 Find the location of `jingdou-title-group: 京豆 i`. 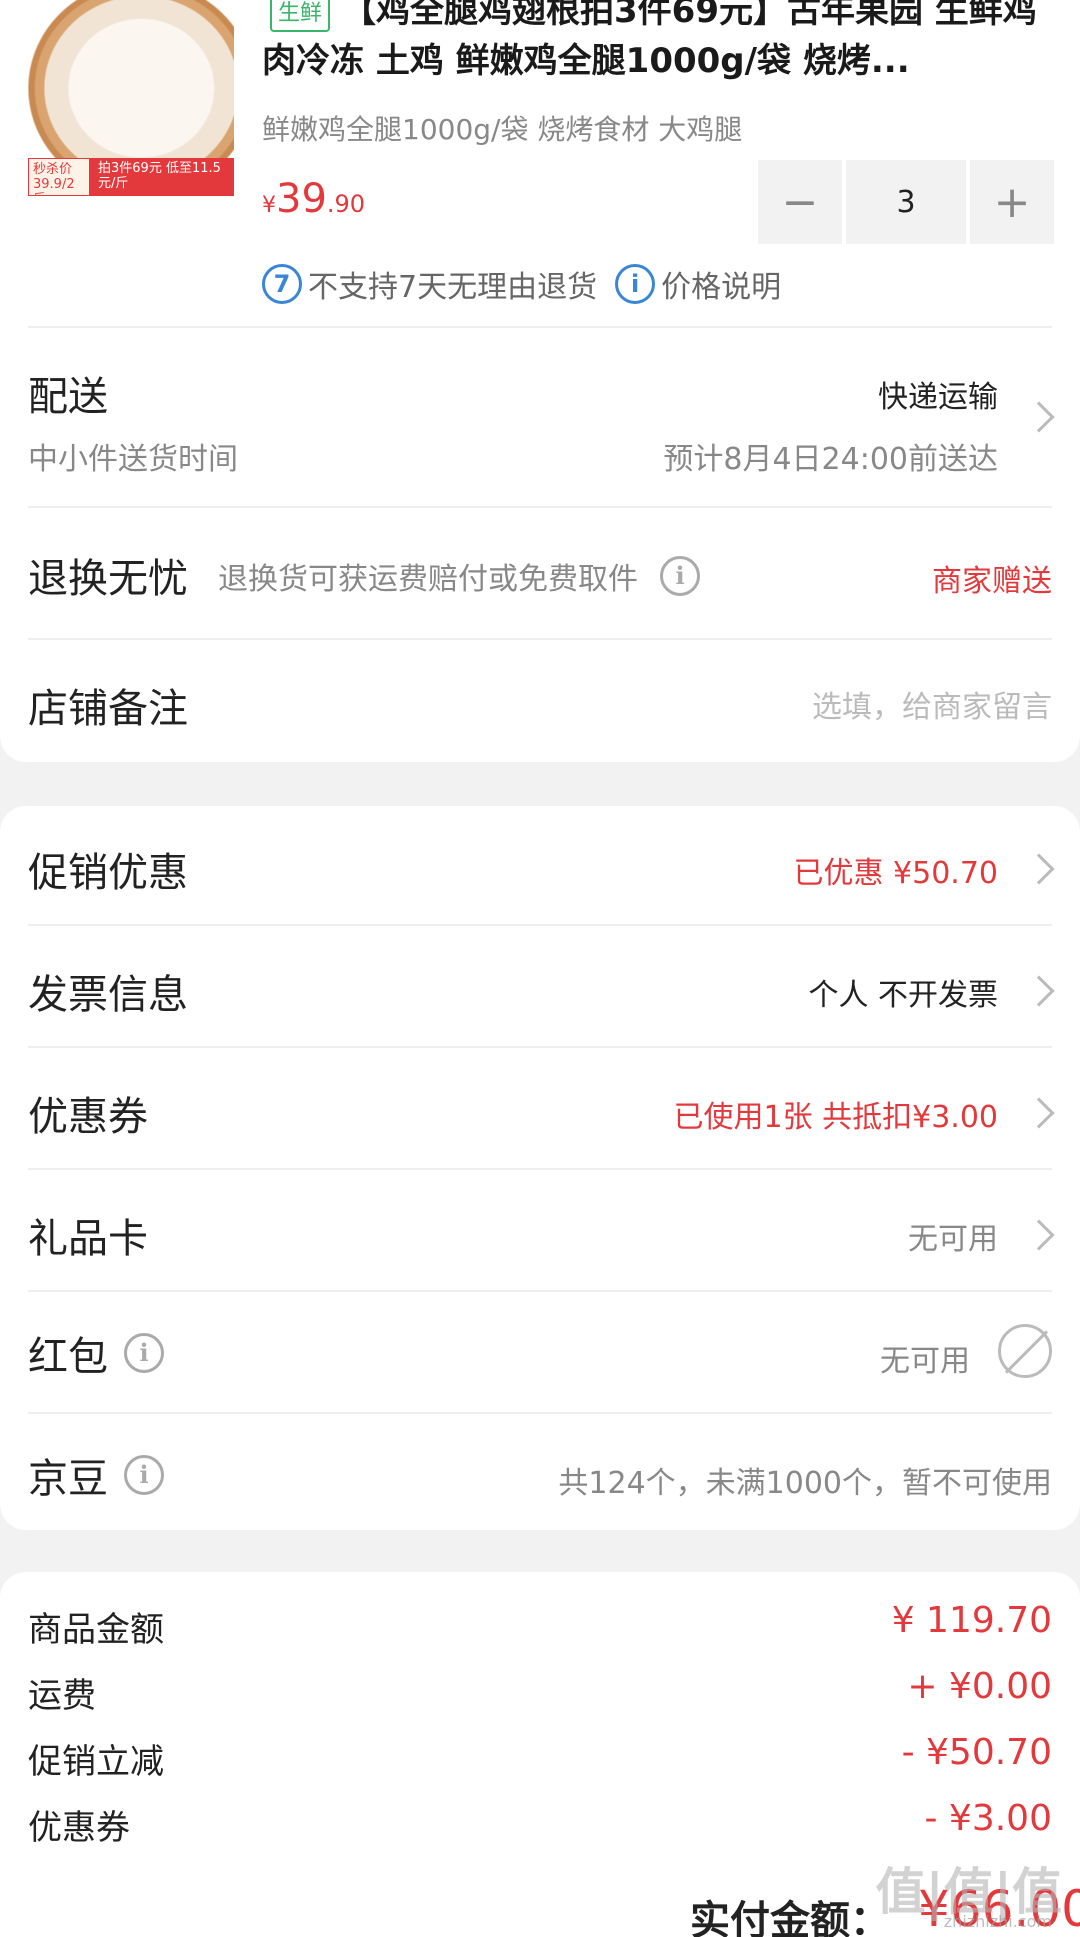

jingdou-title-group: 京豆 i is located at coordinates (96, 1475).